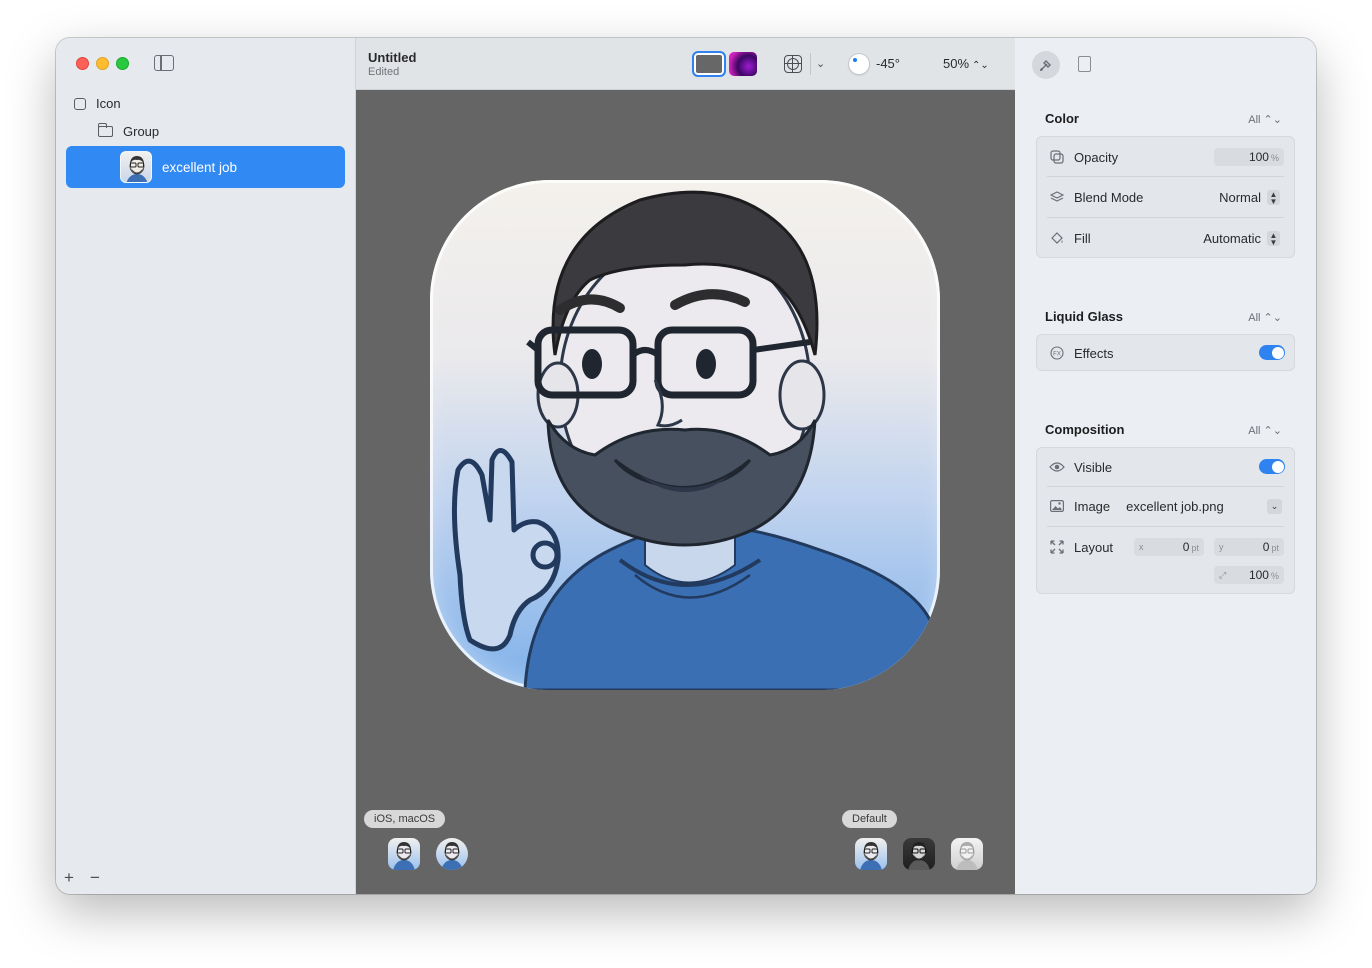 The width and height of the screenshot is (1372, 968). Describe the element at coordinates (1169, 547) in the screenshot. I see `layout-x-field: x 0 pt` at that location.